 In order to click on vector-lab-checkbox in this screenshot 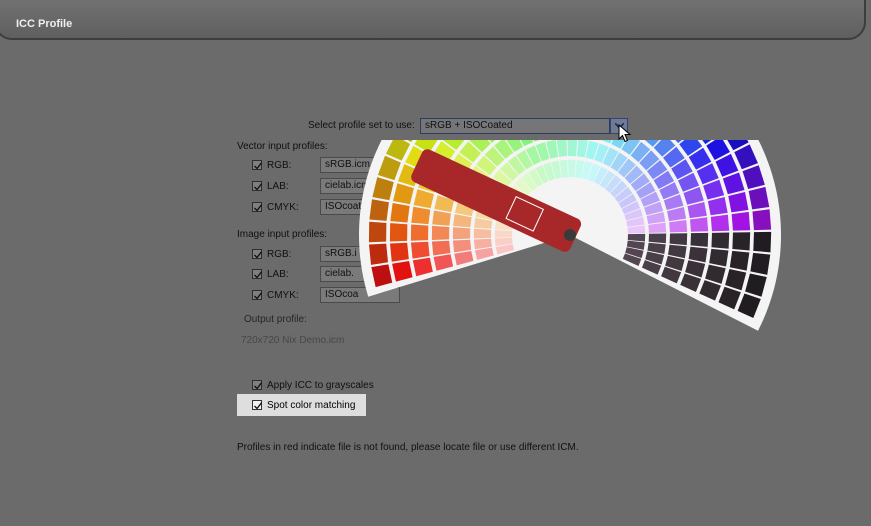, I will do `click(257, 186)`.